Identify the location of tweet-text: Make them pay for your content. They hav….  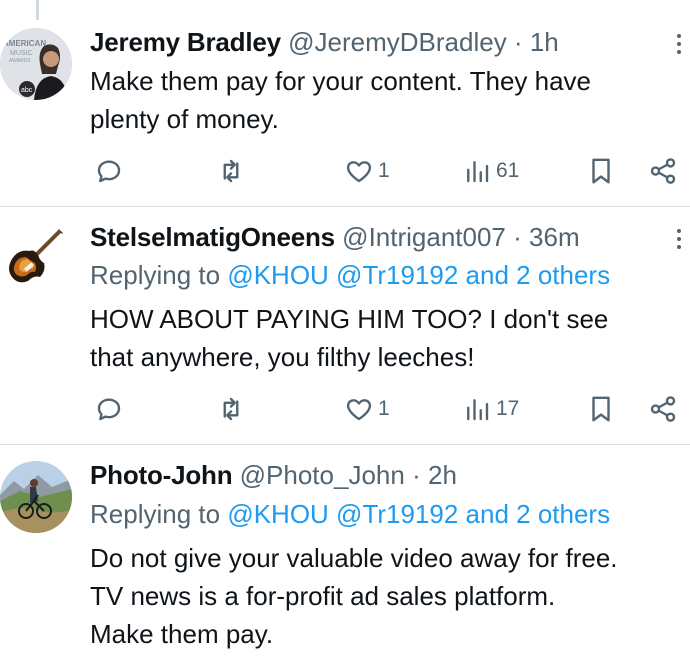
(385, 100).